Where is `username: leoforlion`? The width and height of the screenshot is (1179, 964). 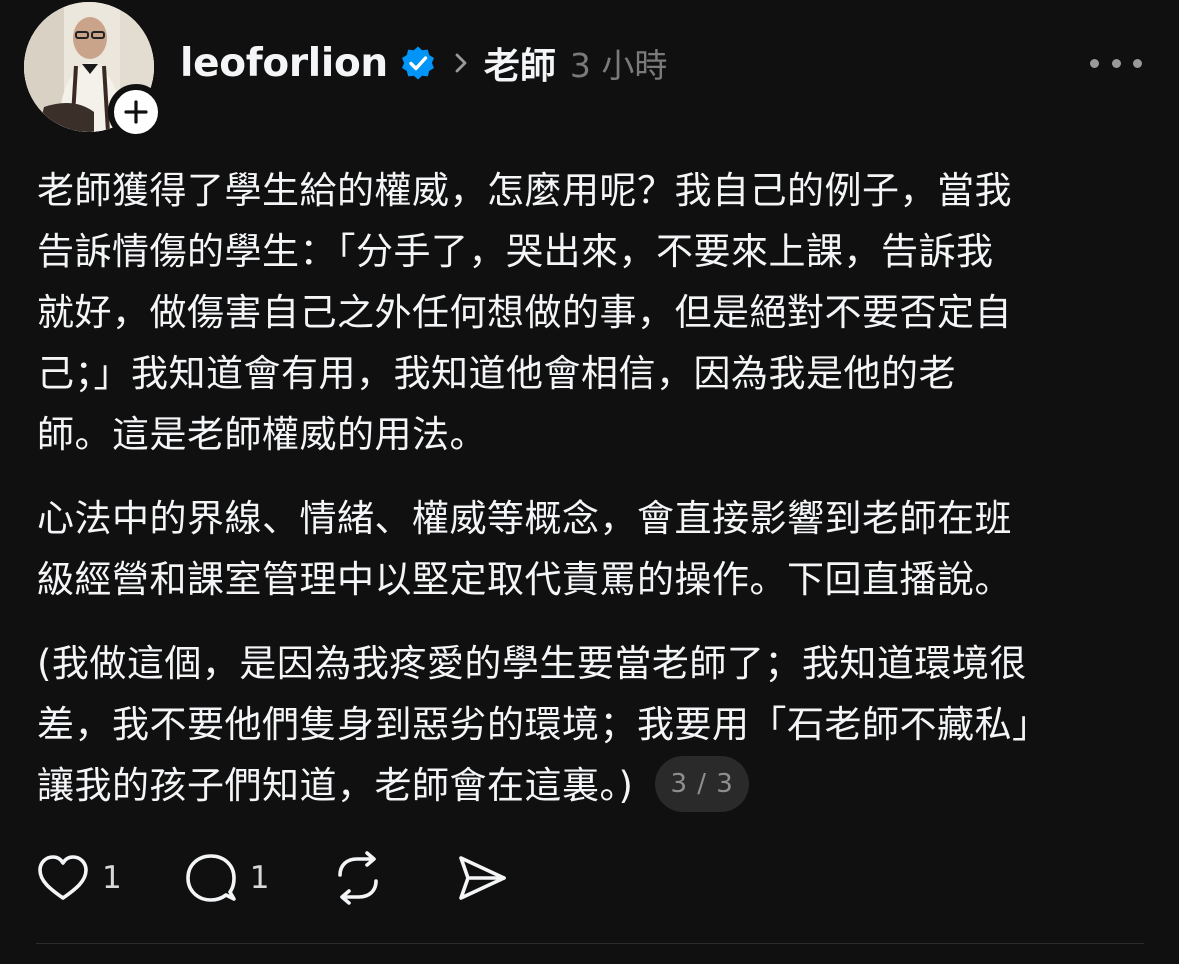 username: leoforlion is located at coordinates (284, 63).